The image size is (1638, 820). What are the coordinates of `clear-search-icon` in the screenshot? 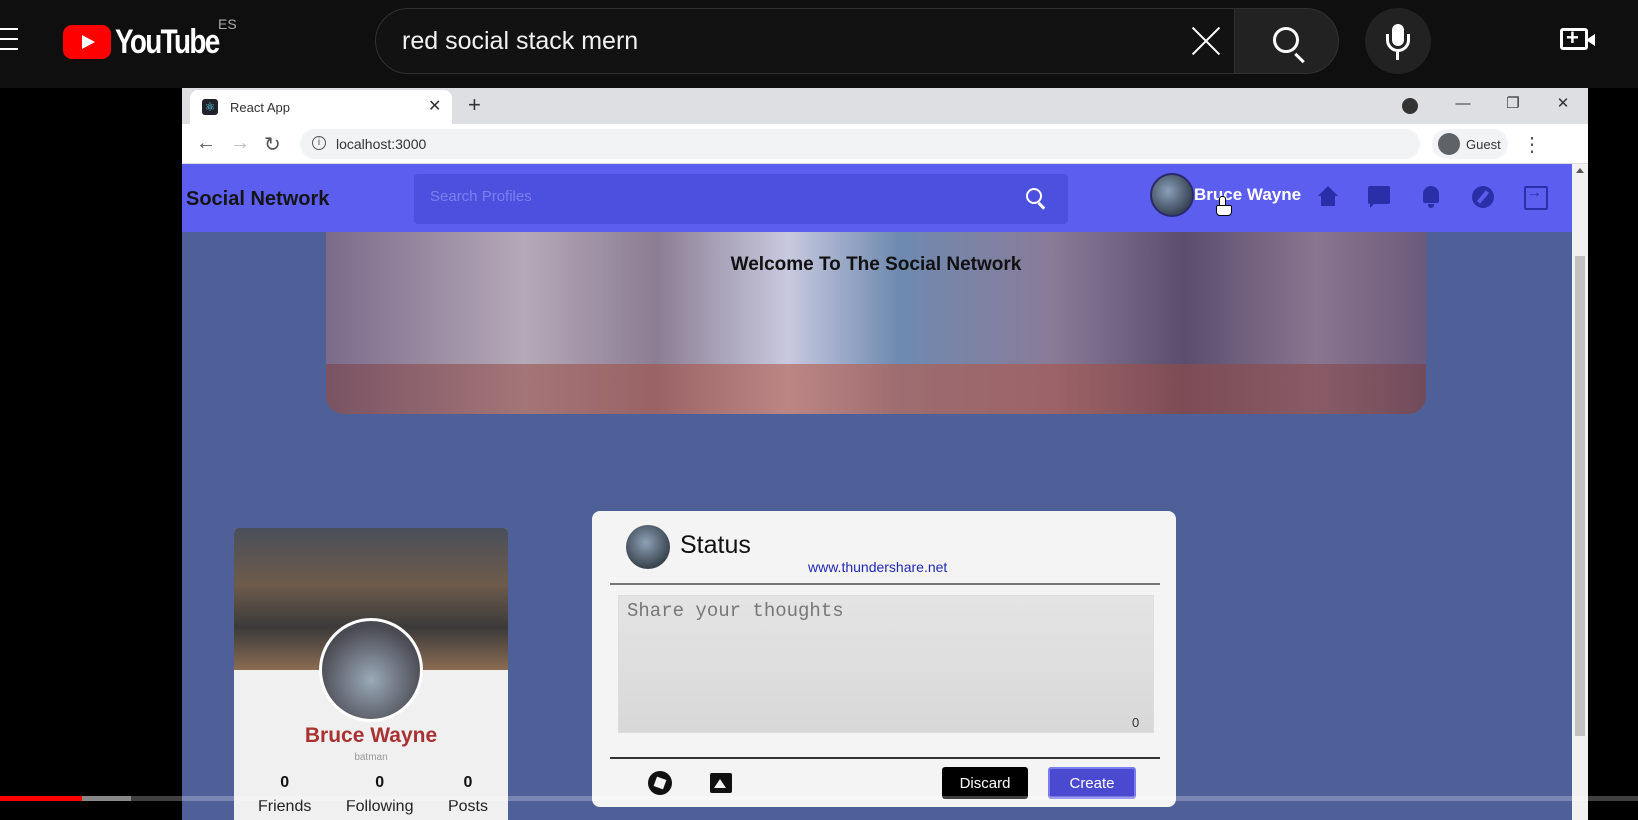 It's located at (1206, 41).